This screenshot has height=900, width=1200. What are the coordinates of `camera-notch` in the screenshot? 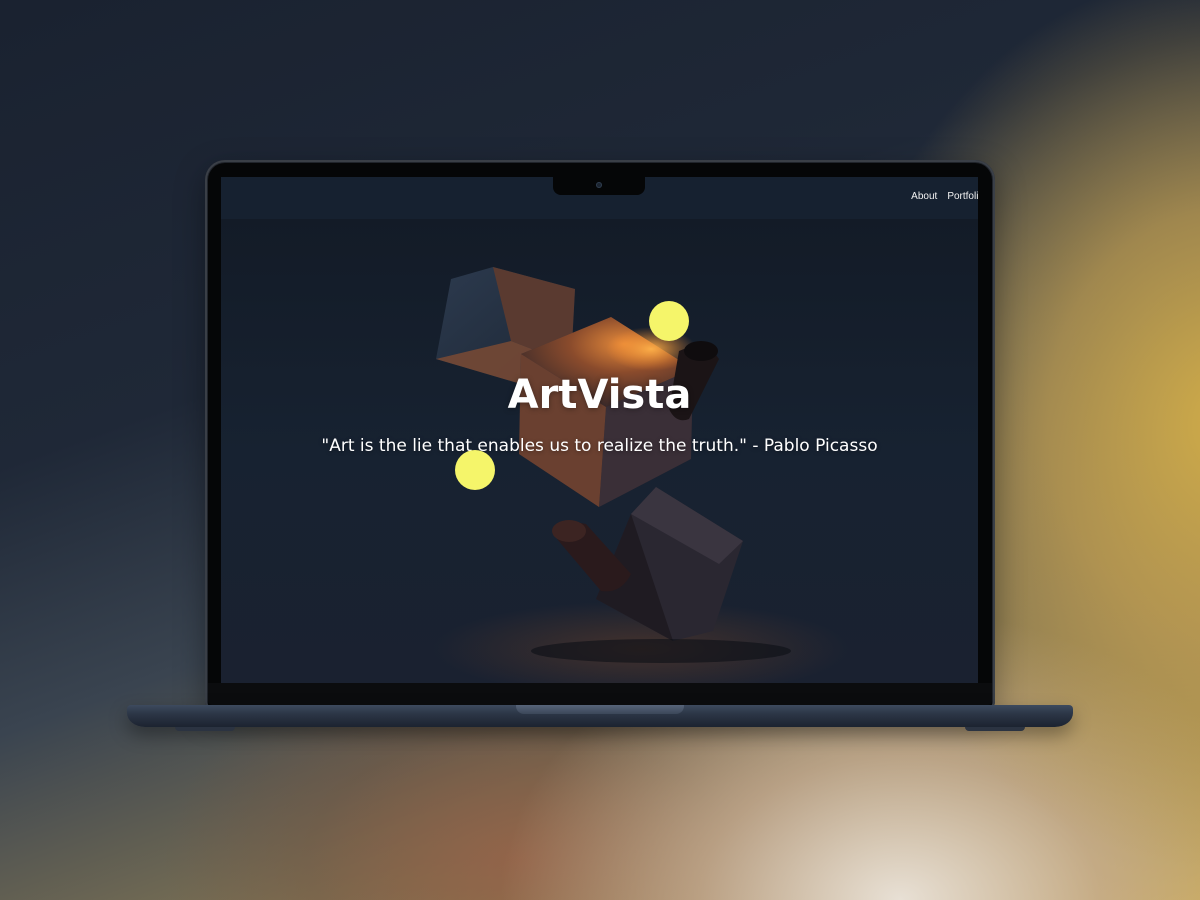 It's located at (599, 186).